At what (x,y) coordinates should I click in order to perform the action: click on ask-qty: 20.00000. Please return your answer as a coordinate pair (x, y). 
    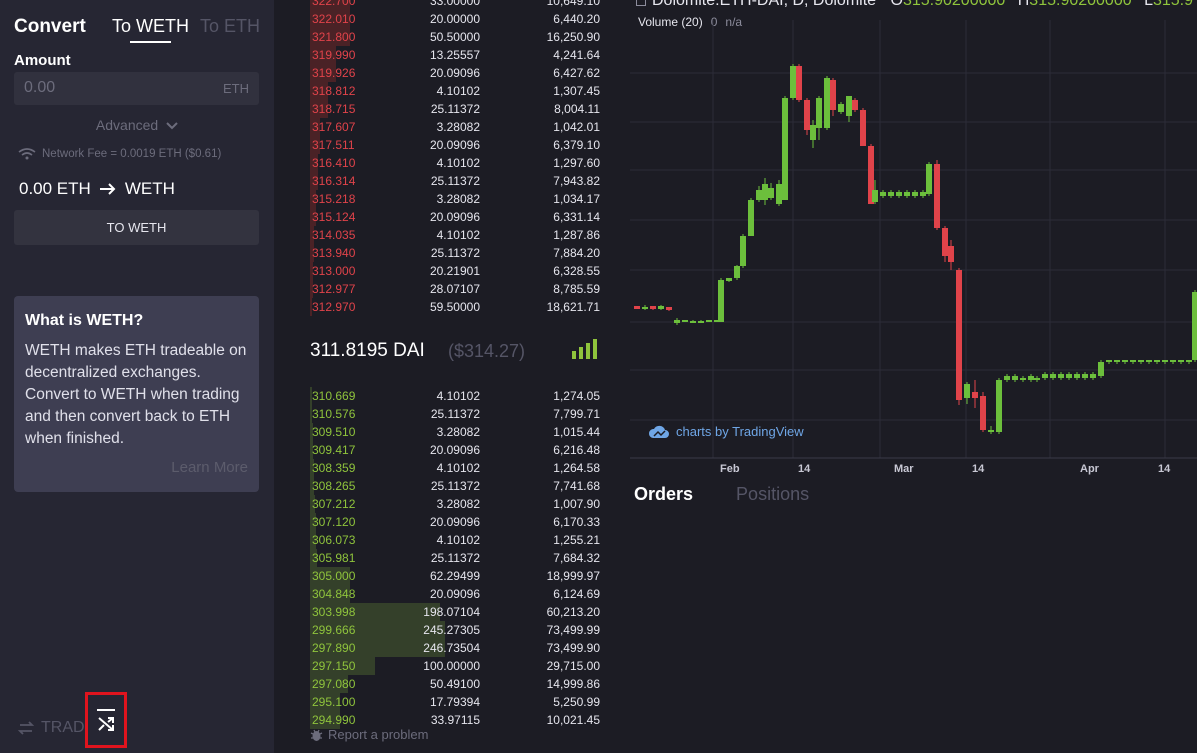
    Looking at the image, I should click on (454, 19).